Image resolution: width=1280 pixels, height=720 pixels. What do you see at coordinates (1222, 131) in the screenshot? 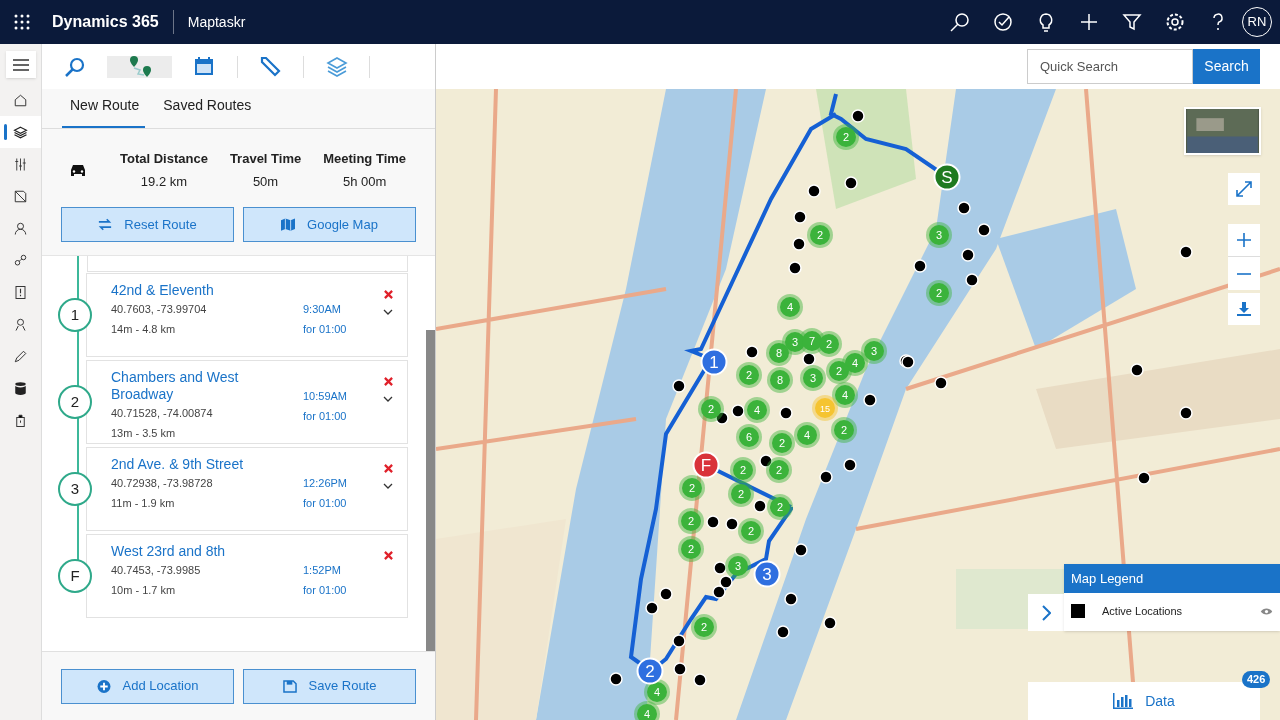
I see `satellite-thumbnail` at bounding box center [1222, 131].